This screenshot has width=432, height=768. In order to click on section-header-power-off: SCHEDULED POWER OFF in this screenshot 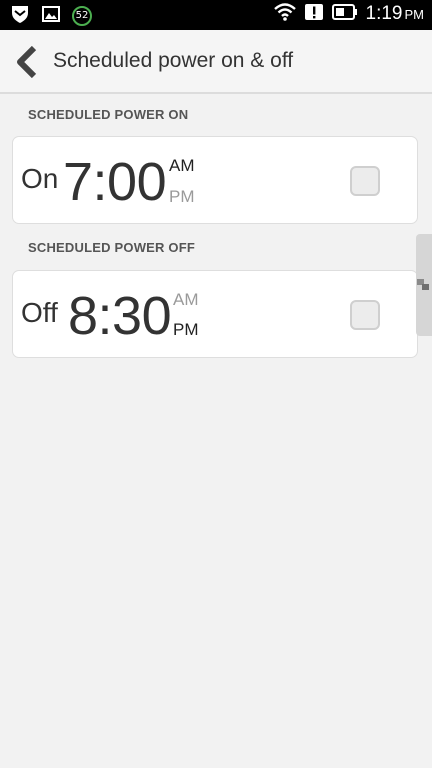, I will do `click(112, 247)`.